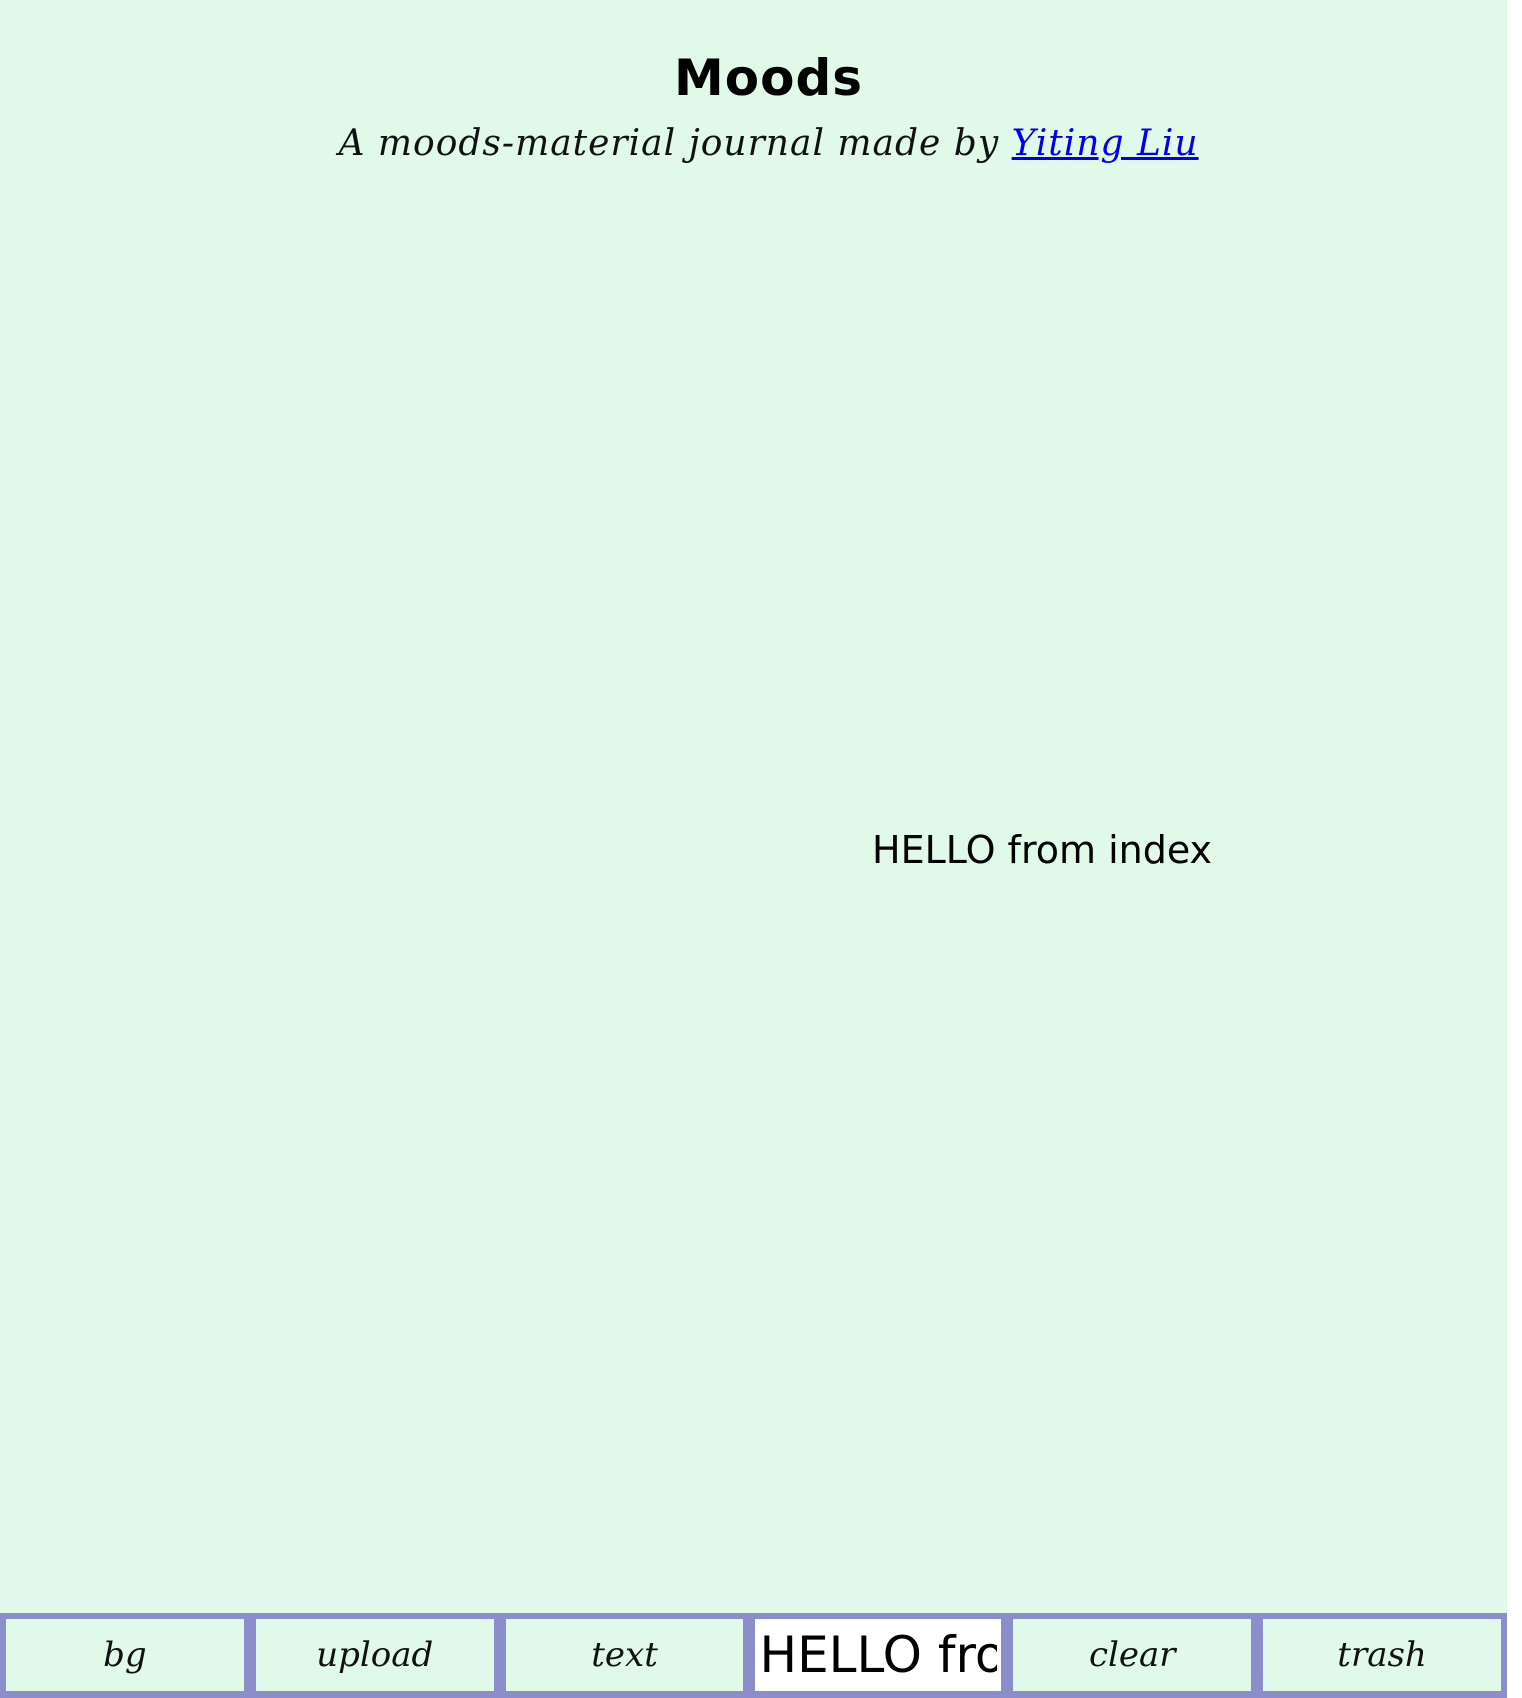  Describe the element at coordinates (374, 1655) in the screenshot. I see `upload-button: upload` at that location.